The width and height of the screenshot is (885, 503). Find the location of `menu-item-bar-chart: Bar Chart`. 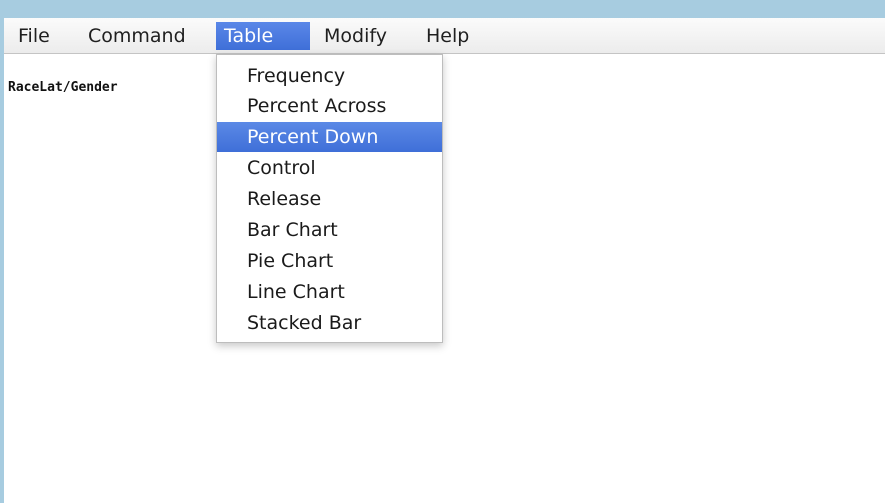

menu-item-bar-chart: Bar Chart is located at coordinates (329, 230).